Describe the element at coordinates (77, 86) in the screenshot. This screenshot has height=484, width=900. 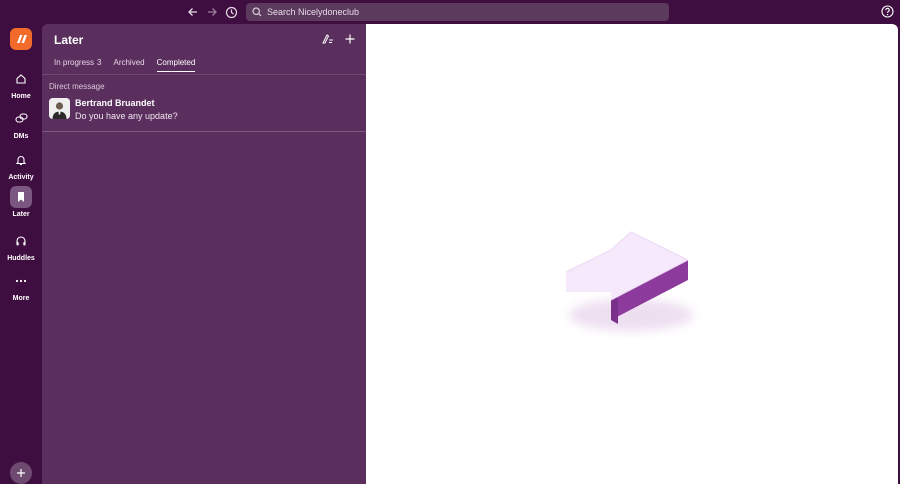
I see `section-label: Direct message` at that location.